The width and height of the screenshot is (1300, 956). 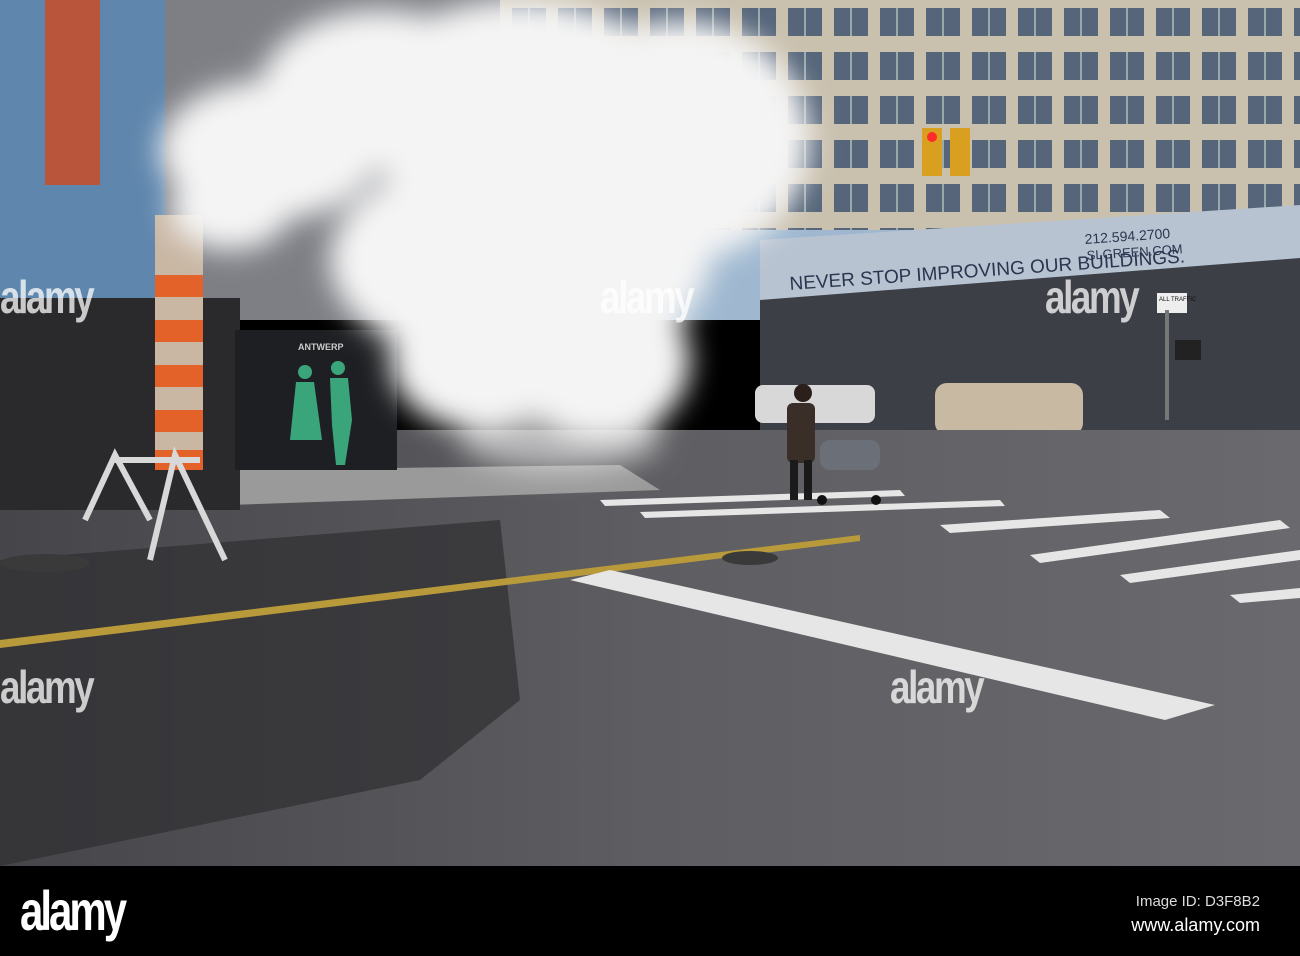 I want to click on traffic-sign, so click(x=1172, y=303).